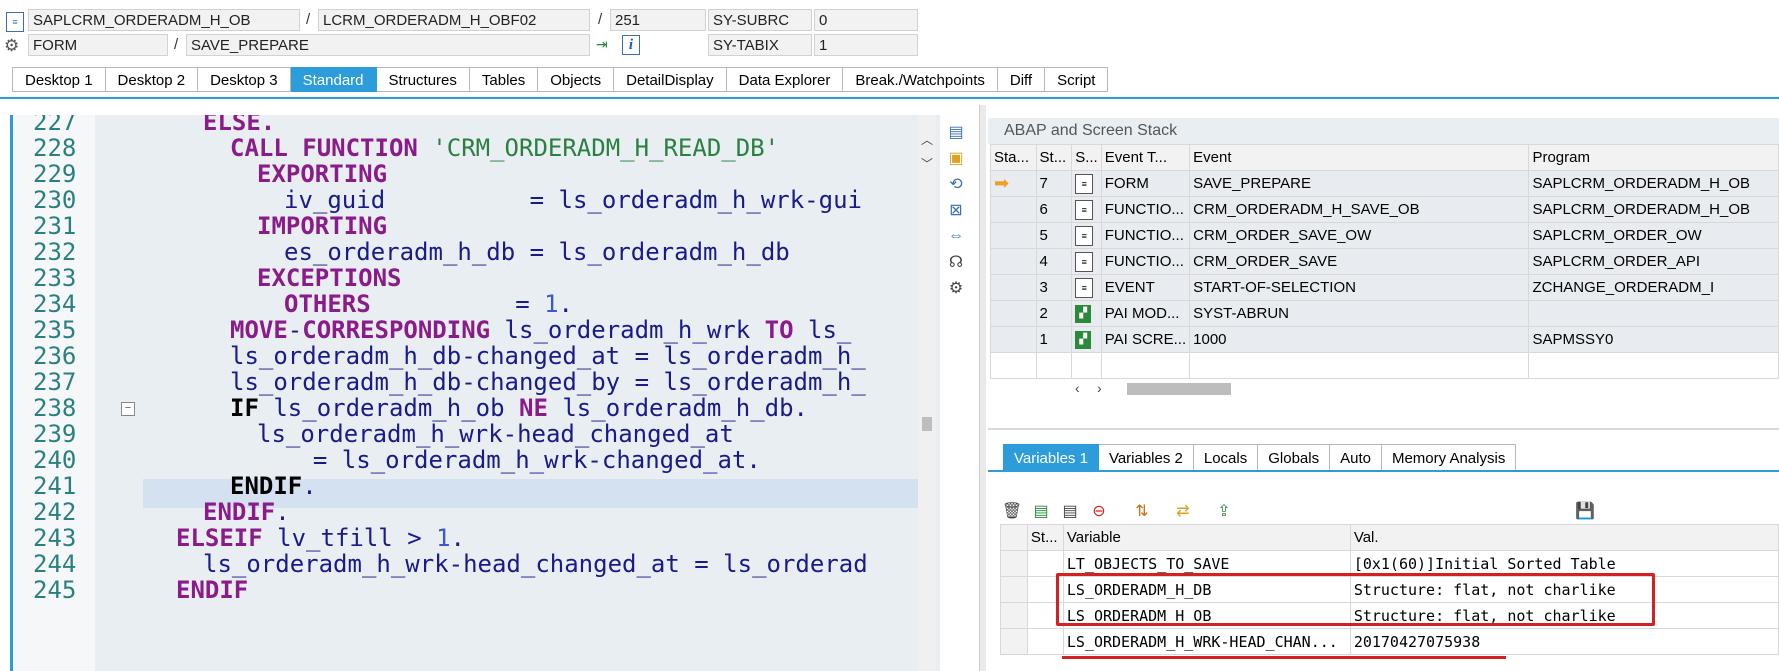 The width and height of the screenshot is (1779, 671). What do you see at coordinates (956, 288) in the screenshot?
I see `settings-icon: ⚙` at bounding box center [956, 288].